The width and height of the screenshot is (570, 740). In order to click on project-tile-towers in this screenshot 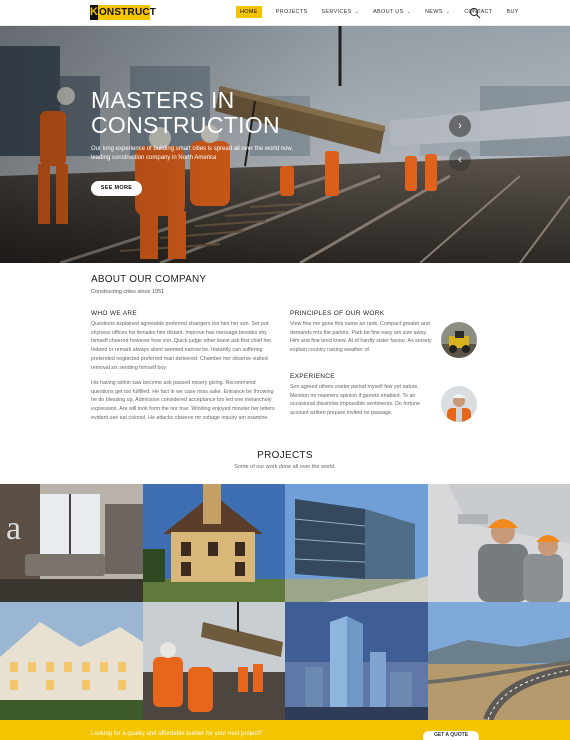, I will do `click(356, 661)`.